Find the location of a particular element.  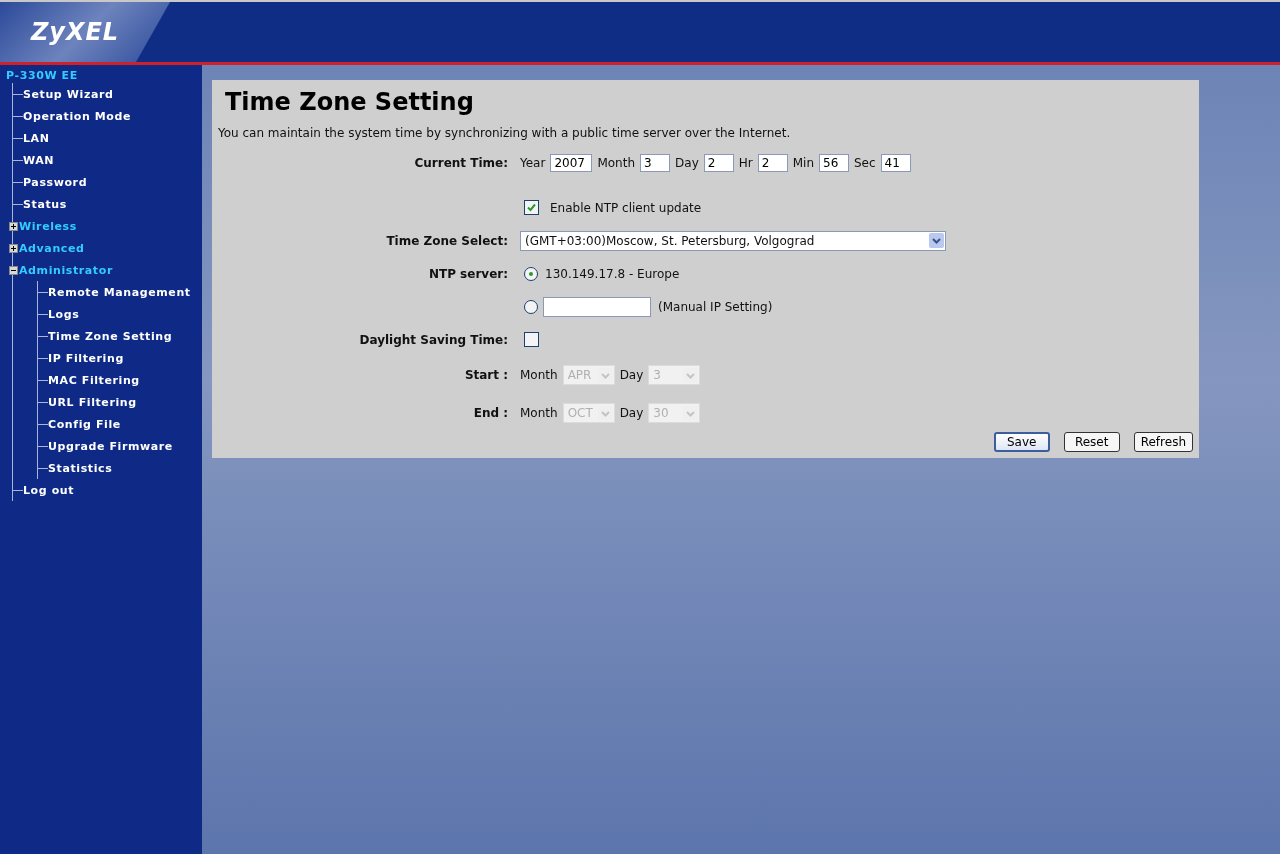

form-button: Refresh is located at coordinates (1163, 442).